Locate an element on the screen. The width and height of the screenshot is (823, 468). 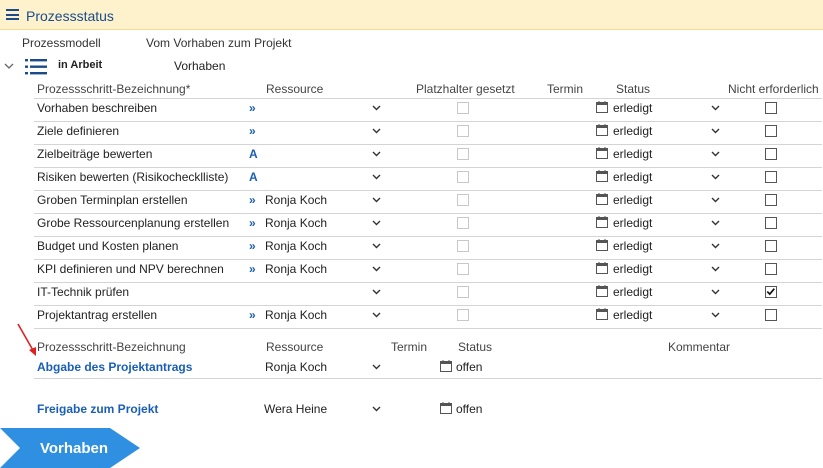
milestone-link: Abgabe des Projektantrags is located at coordinates (114, 367).